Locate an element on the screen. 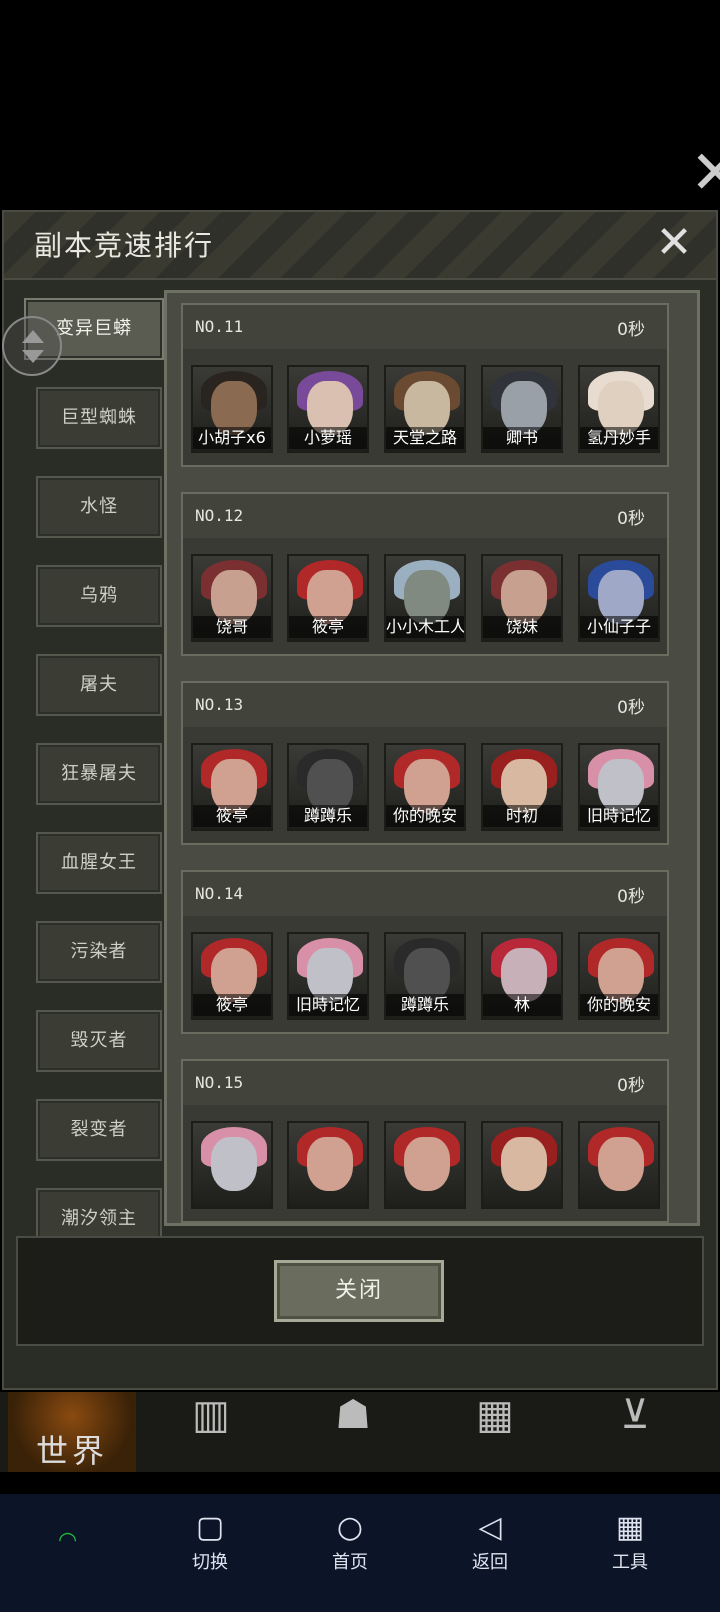 The image size is (720, 1612). modal-header: 副本竞速排行 ✕ is located at coordinates (360, 246).